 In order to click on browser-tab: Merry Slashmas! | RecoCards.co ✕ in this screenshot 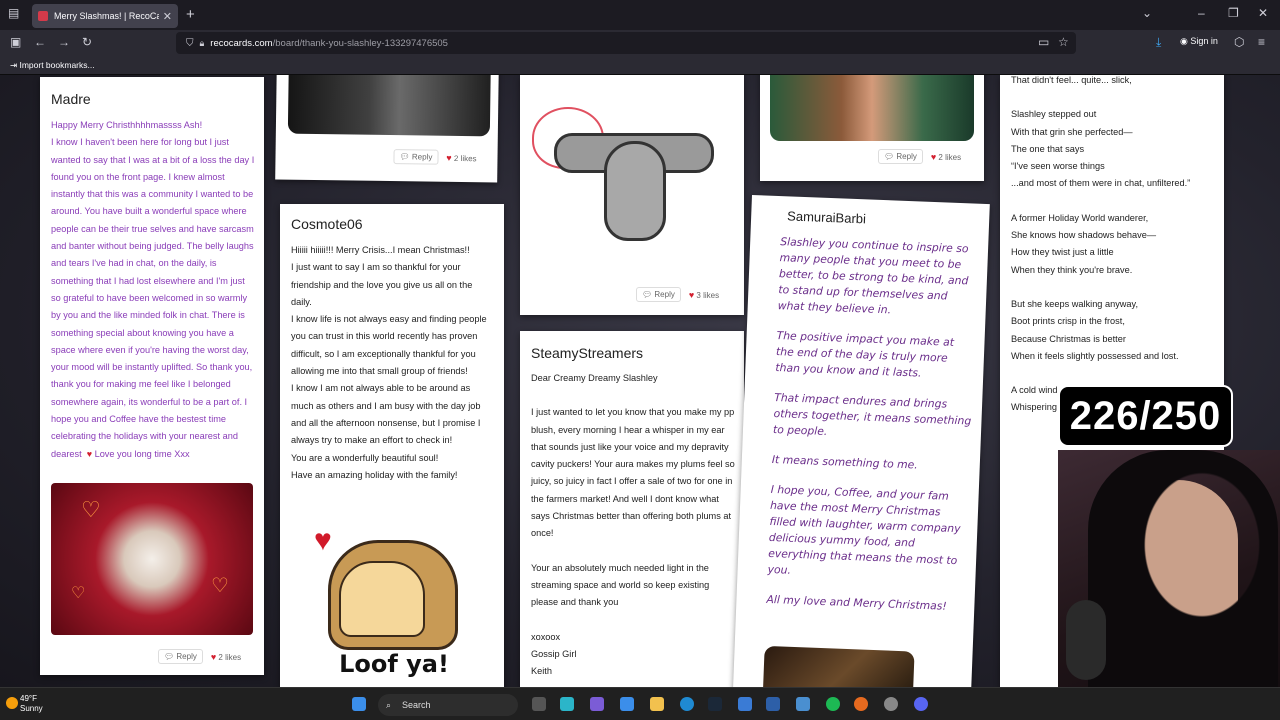, I will do `click(105, 16)`.